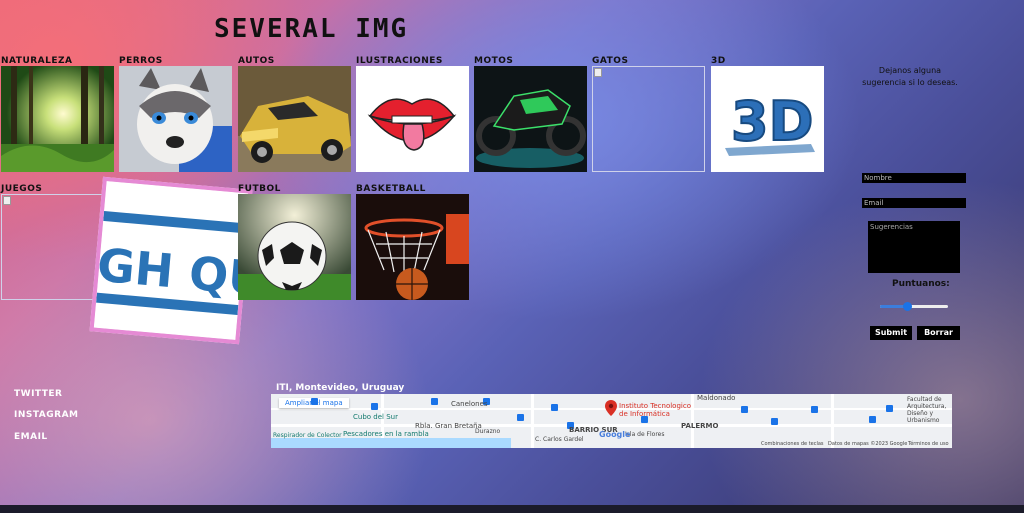  I want to click on map-label: C. Carlos Gardel, so click(559, 439).